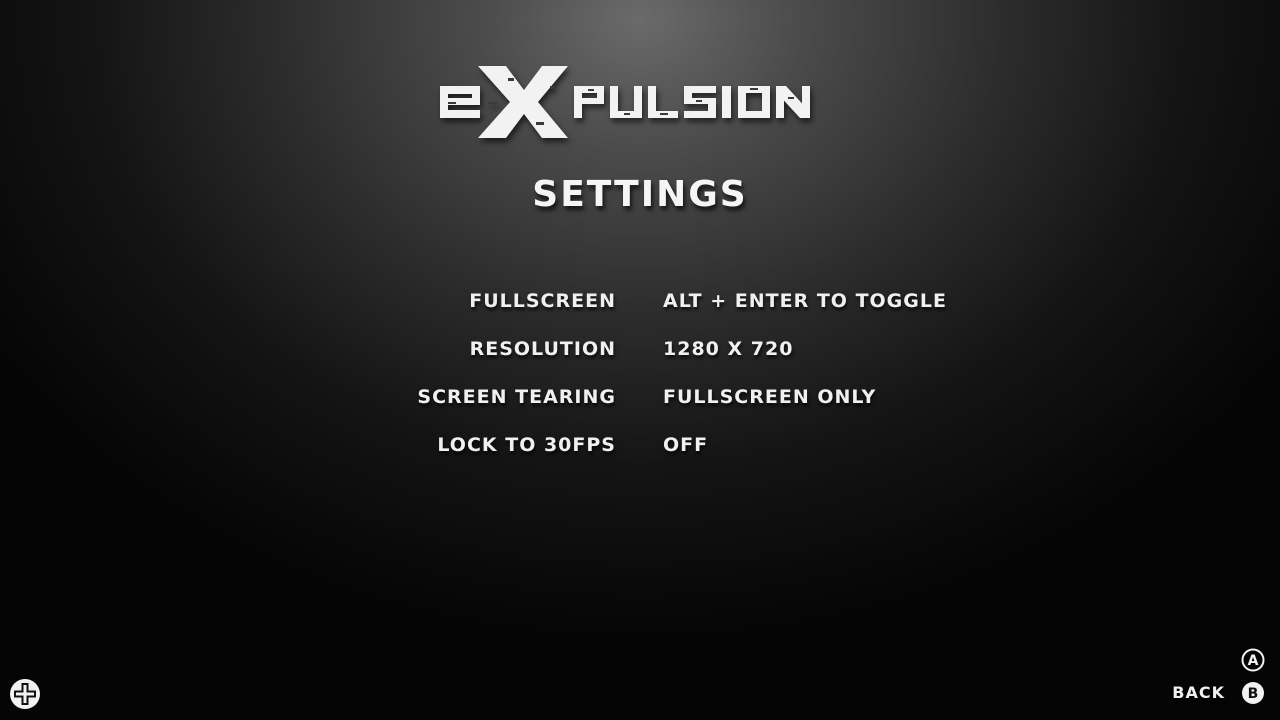 The image size is (1280, 720). I want to click on b-button-letter: B, so click(1253, 694).